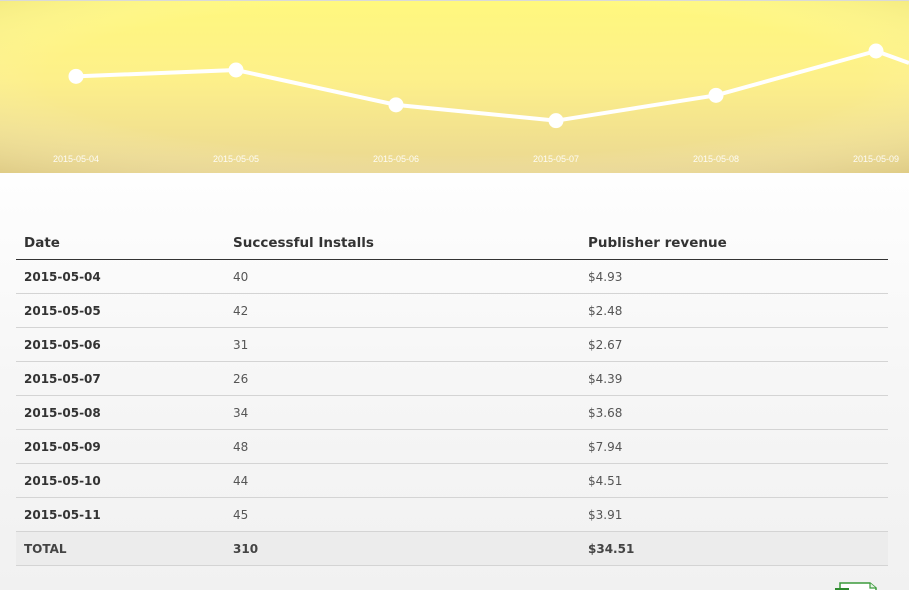 This screenshot has height=590, width=909. Describe the element at coordinates (402, 378) in the screenshot. I see `installs-cell: 26` at that location.